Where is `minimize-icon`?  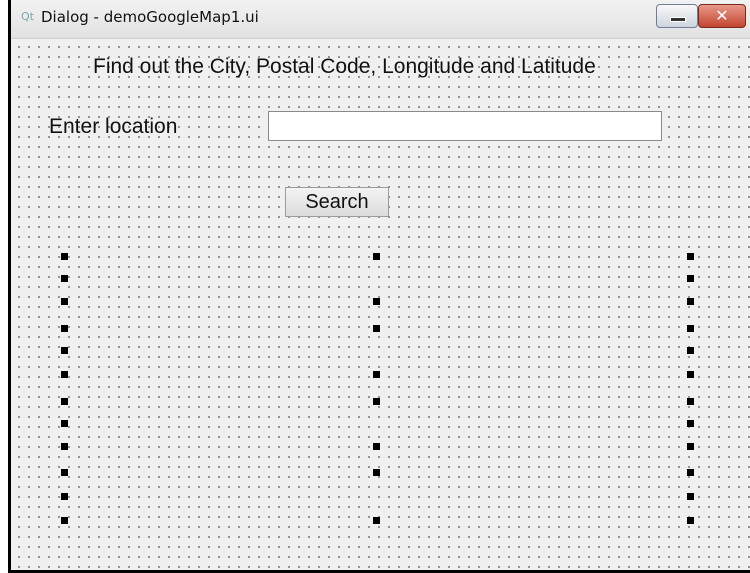 minimize-icon is located at coordinates (678, 19).